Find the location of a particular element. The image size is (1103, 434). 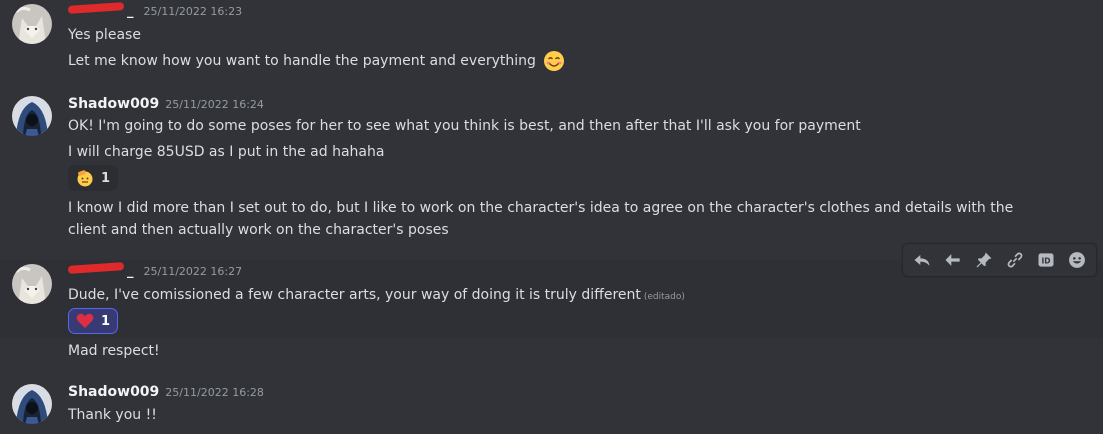

message-text: Thank you !! is located at coordinates (112, 415).